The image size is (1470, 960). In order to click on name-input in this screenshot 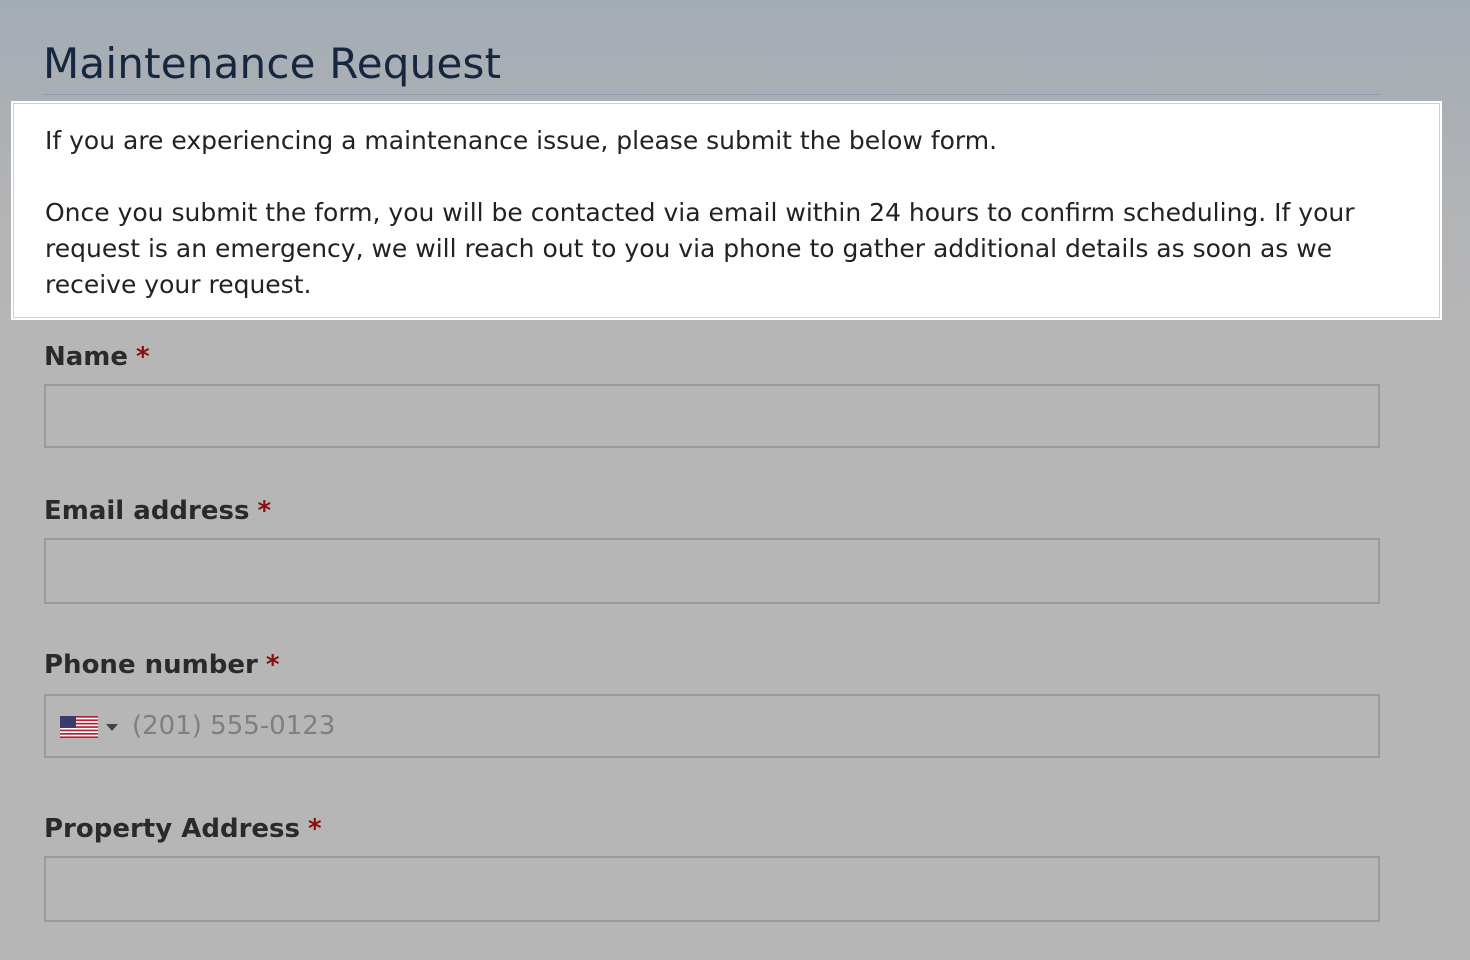, I will do `click(712, 416)`.